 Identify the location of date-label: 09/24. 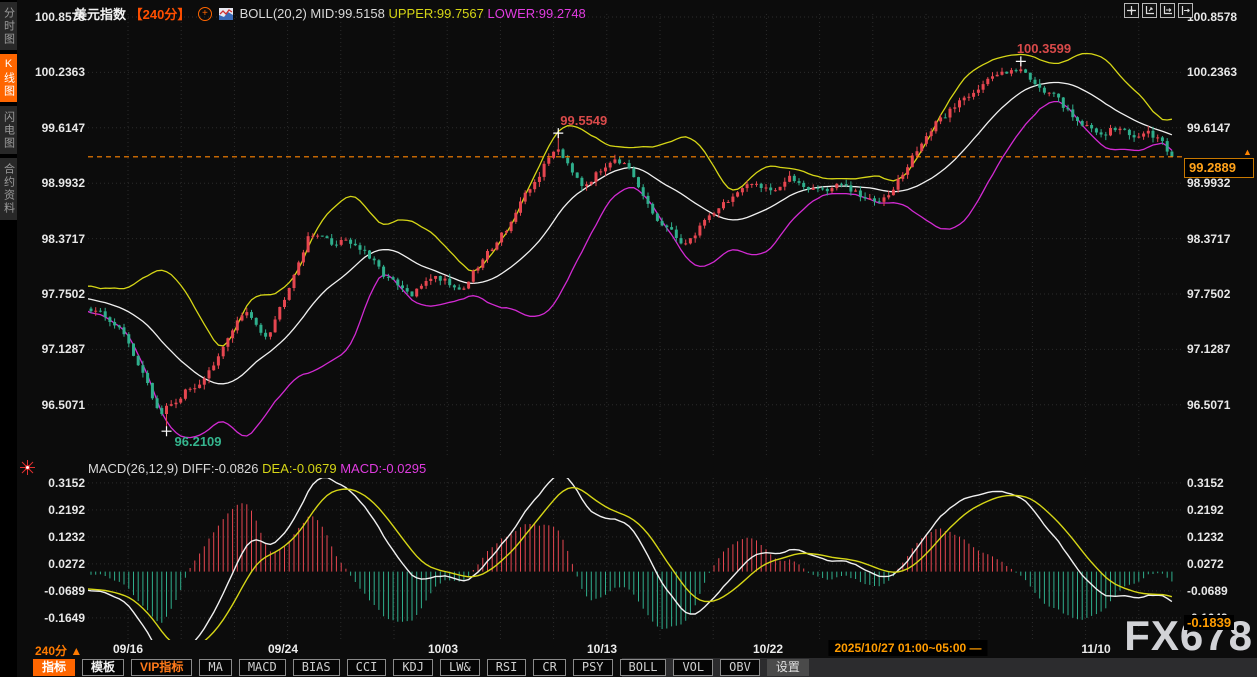
(283, 649).